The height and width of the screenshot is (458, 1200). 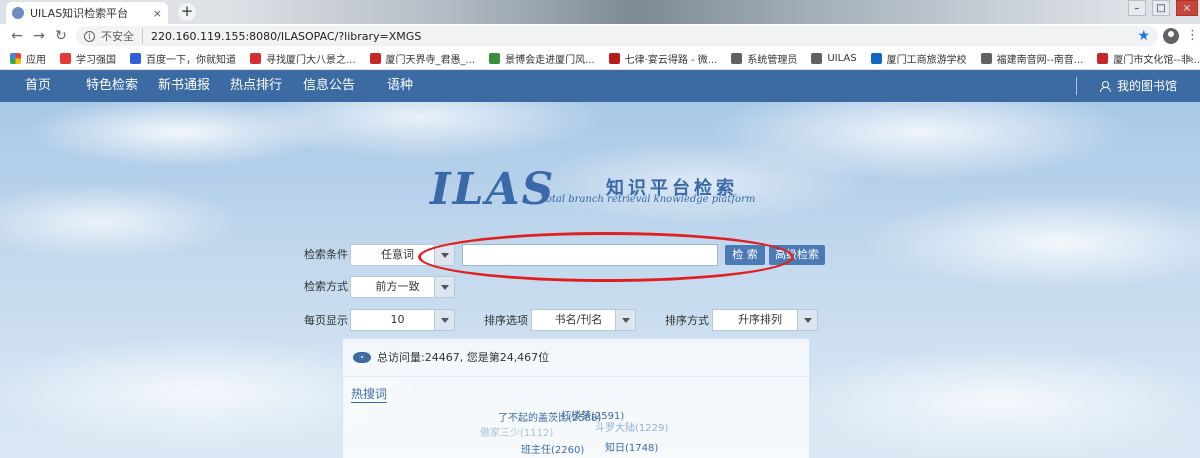 What do you see at coordinates (592, 417) in the screenshot?
I see `hot-word: 红楼梦(2591)` at bounding box center [592, 417].